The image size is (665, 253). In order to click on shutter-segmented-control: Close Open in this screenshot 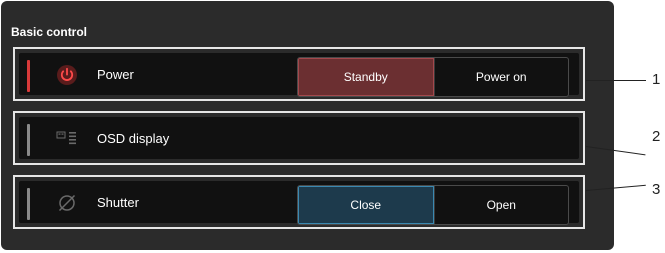, I will do `click(433, 205)`.